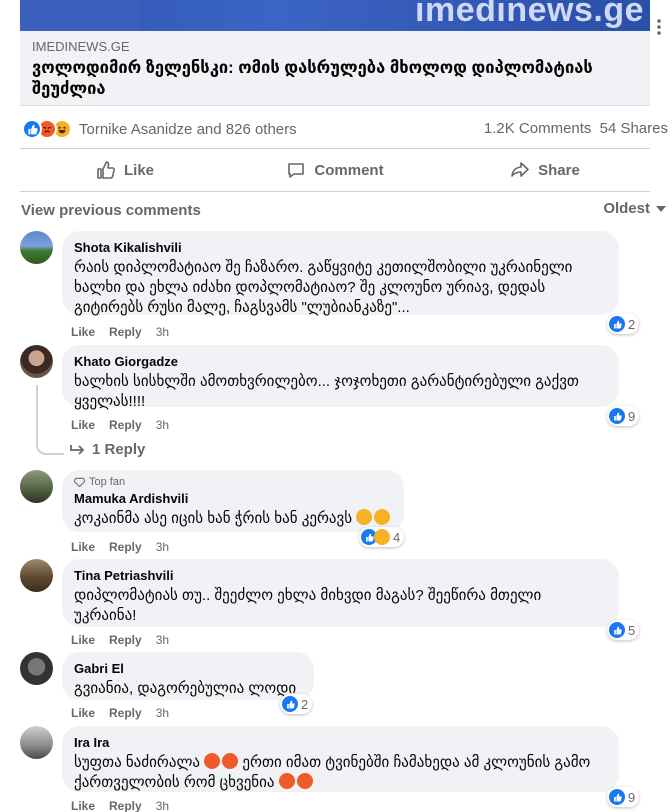 The image size is (672, 812). I want to click on comment-count: 1.2K Comments, so click(538, 128).